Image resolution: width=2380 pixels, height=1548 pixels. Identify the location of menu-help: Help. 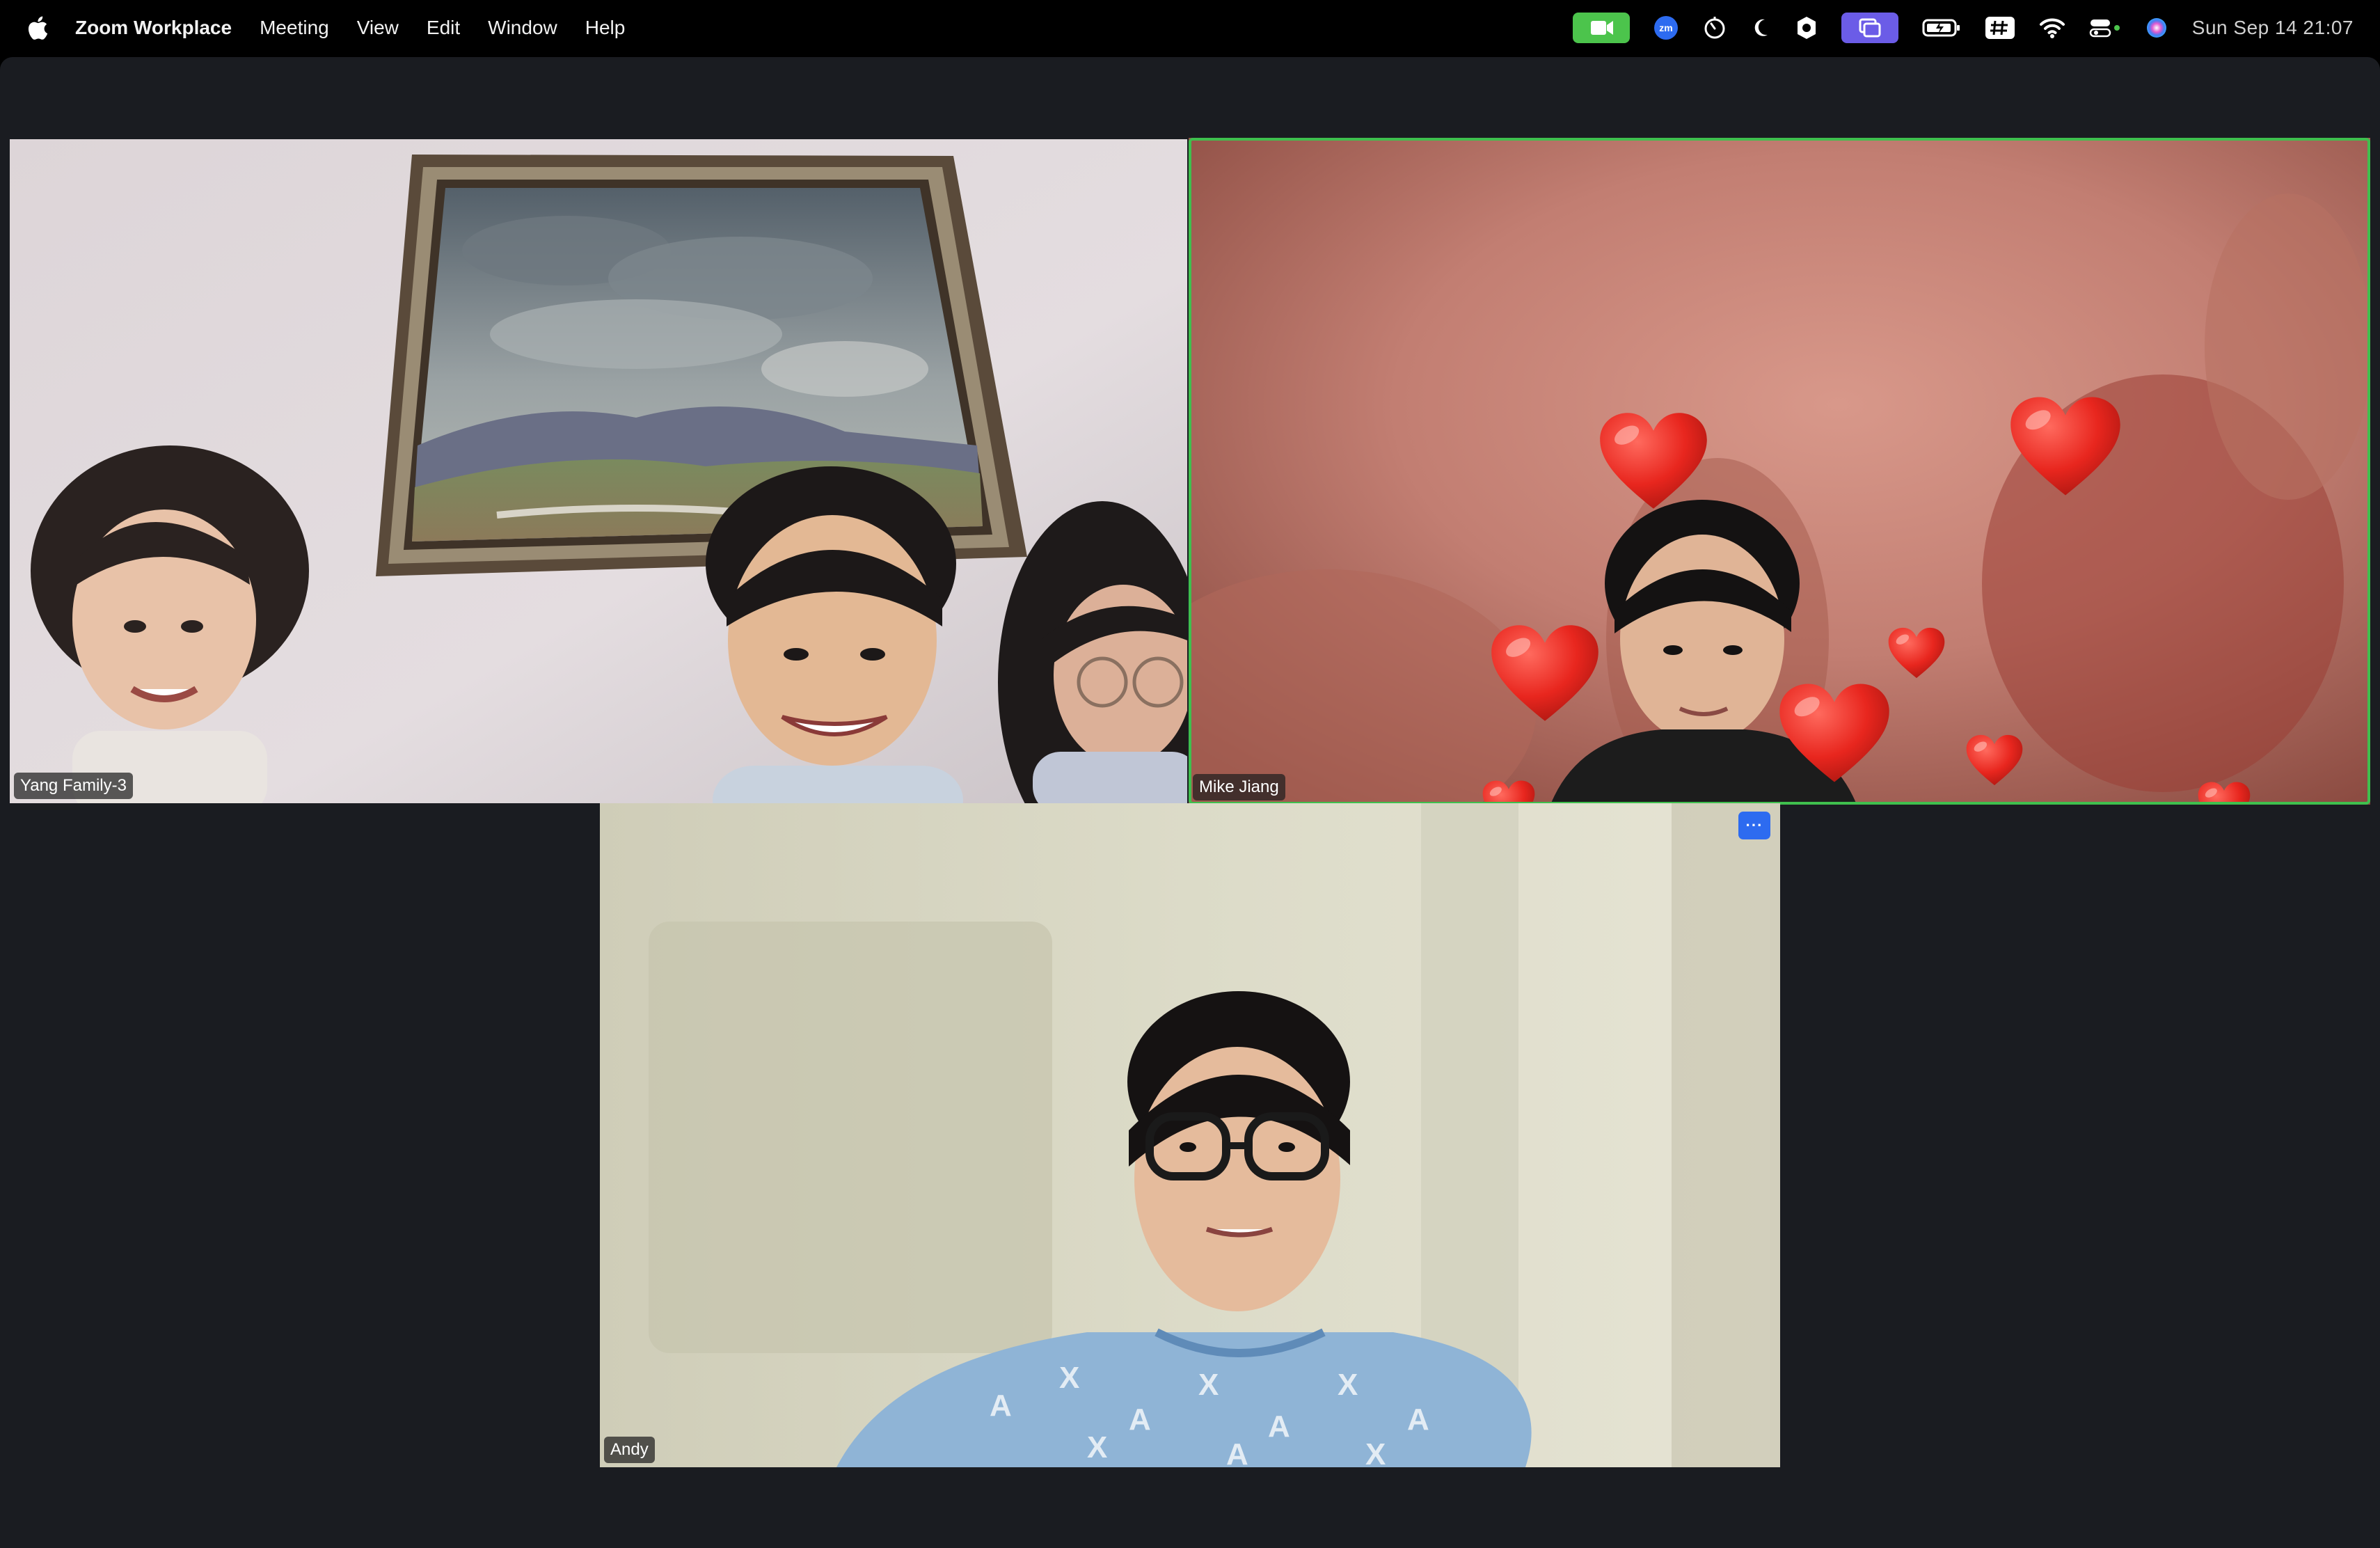
(605, 28).